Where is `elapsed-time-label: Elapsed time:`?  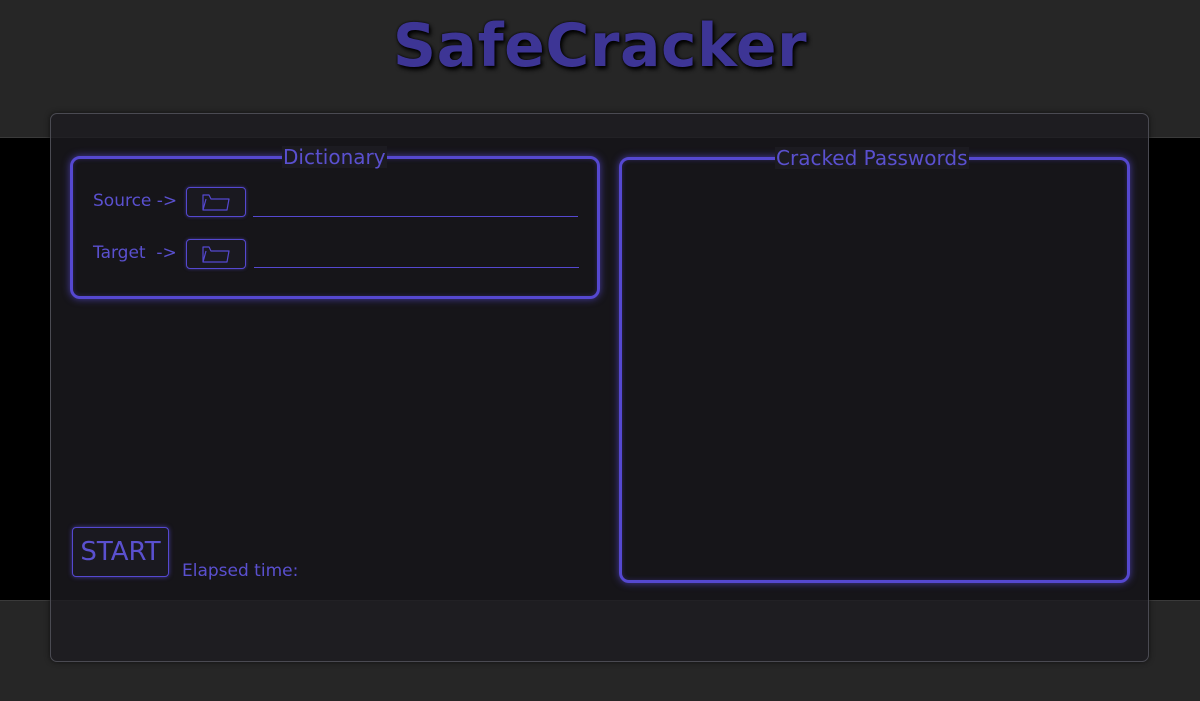
elapsed-time-label: Elapsed time: is located at coordinates (240, 571).